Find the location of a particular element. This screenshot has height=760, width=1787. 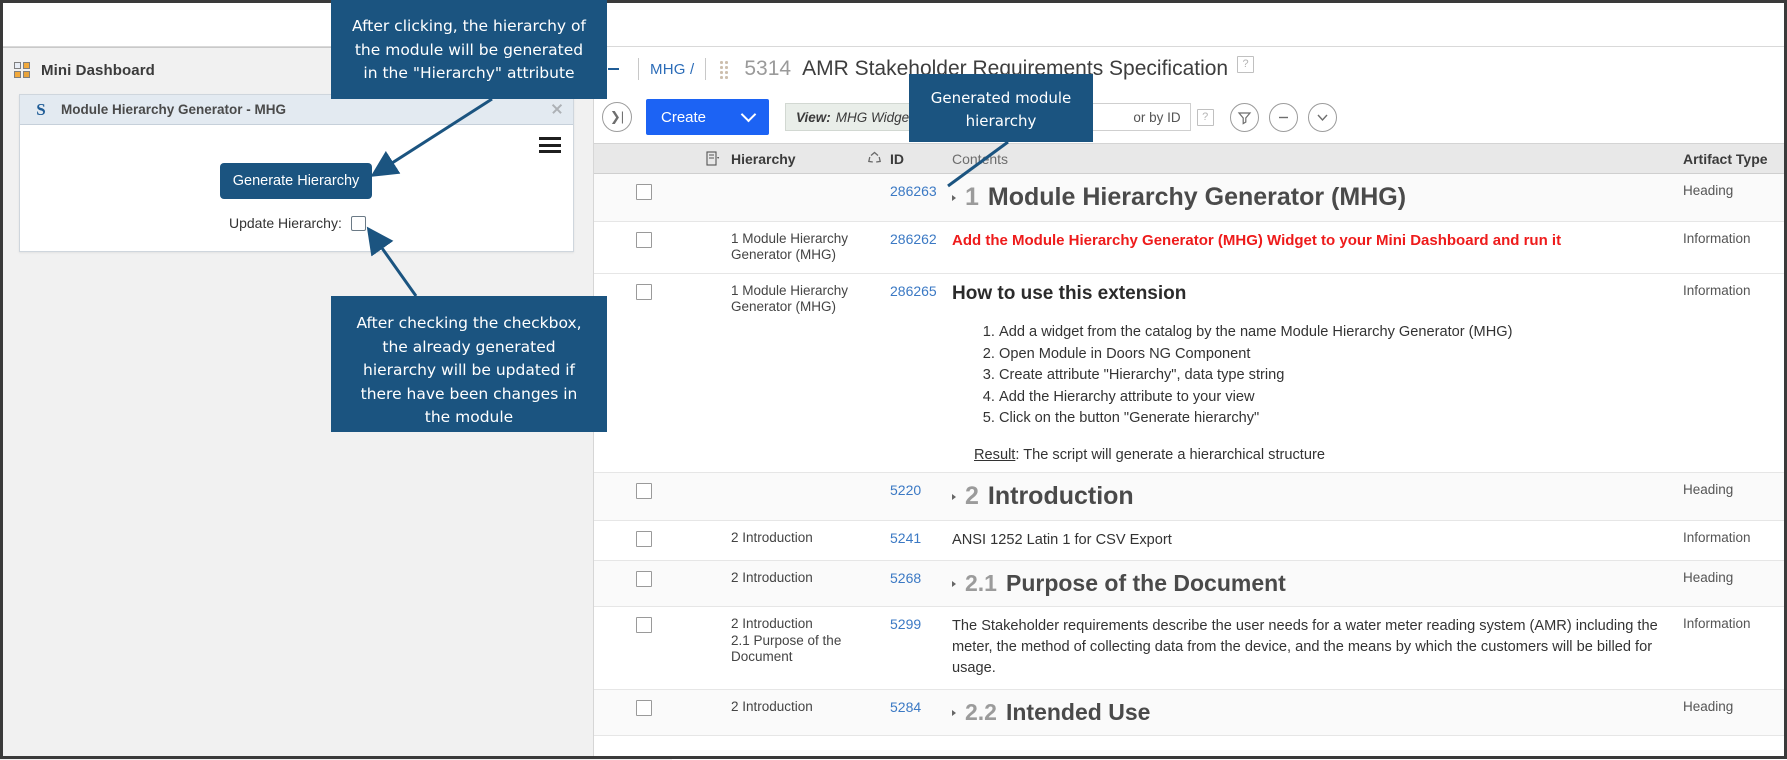

row-hierarchy-cell: 1 Module Hierarchy Generator (MHG) is located at coordinates (790, 247).